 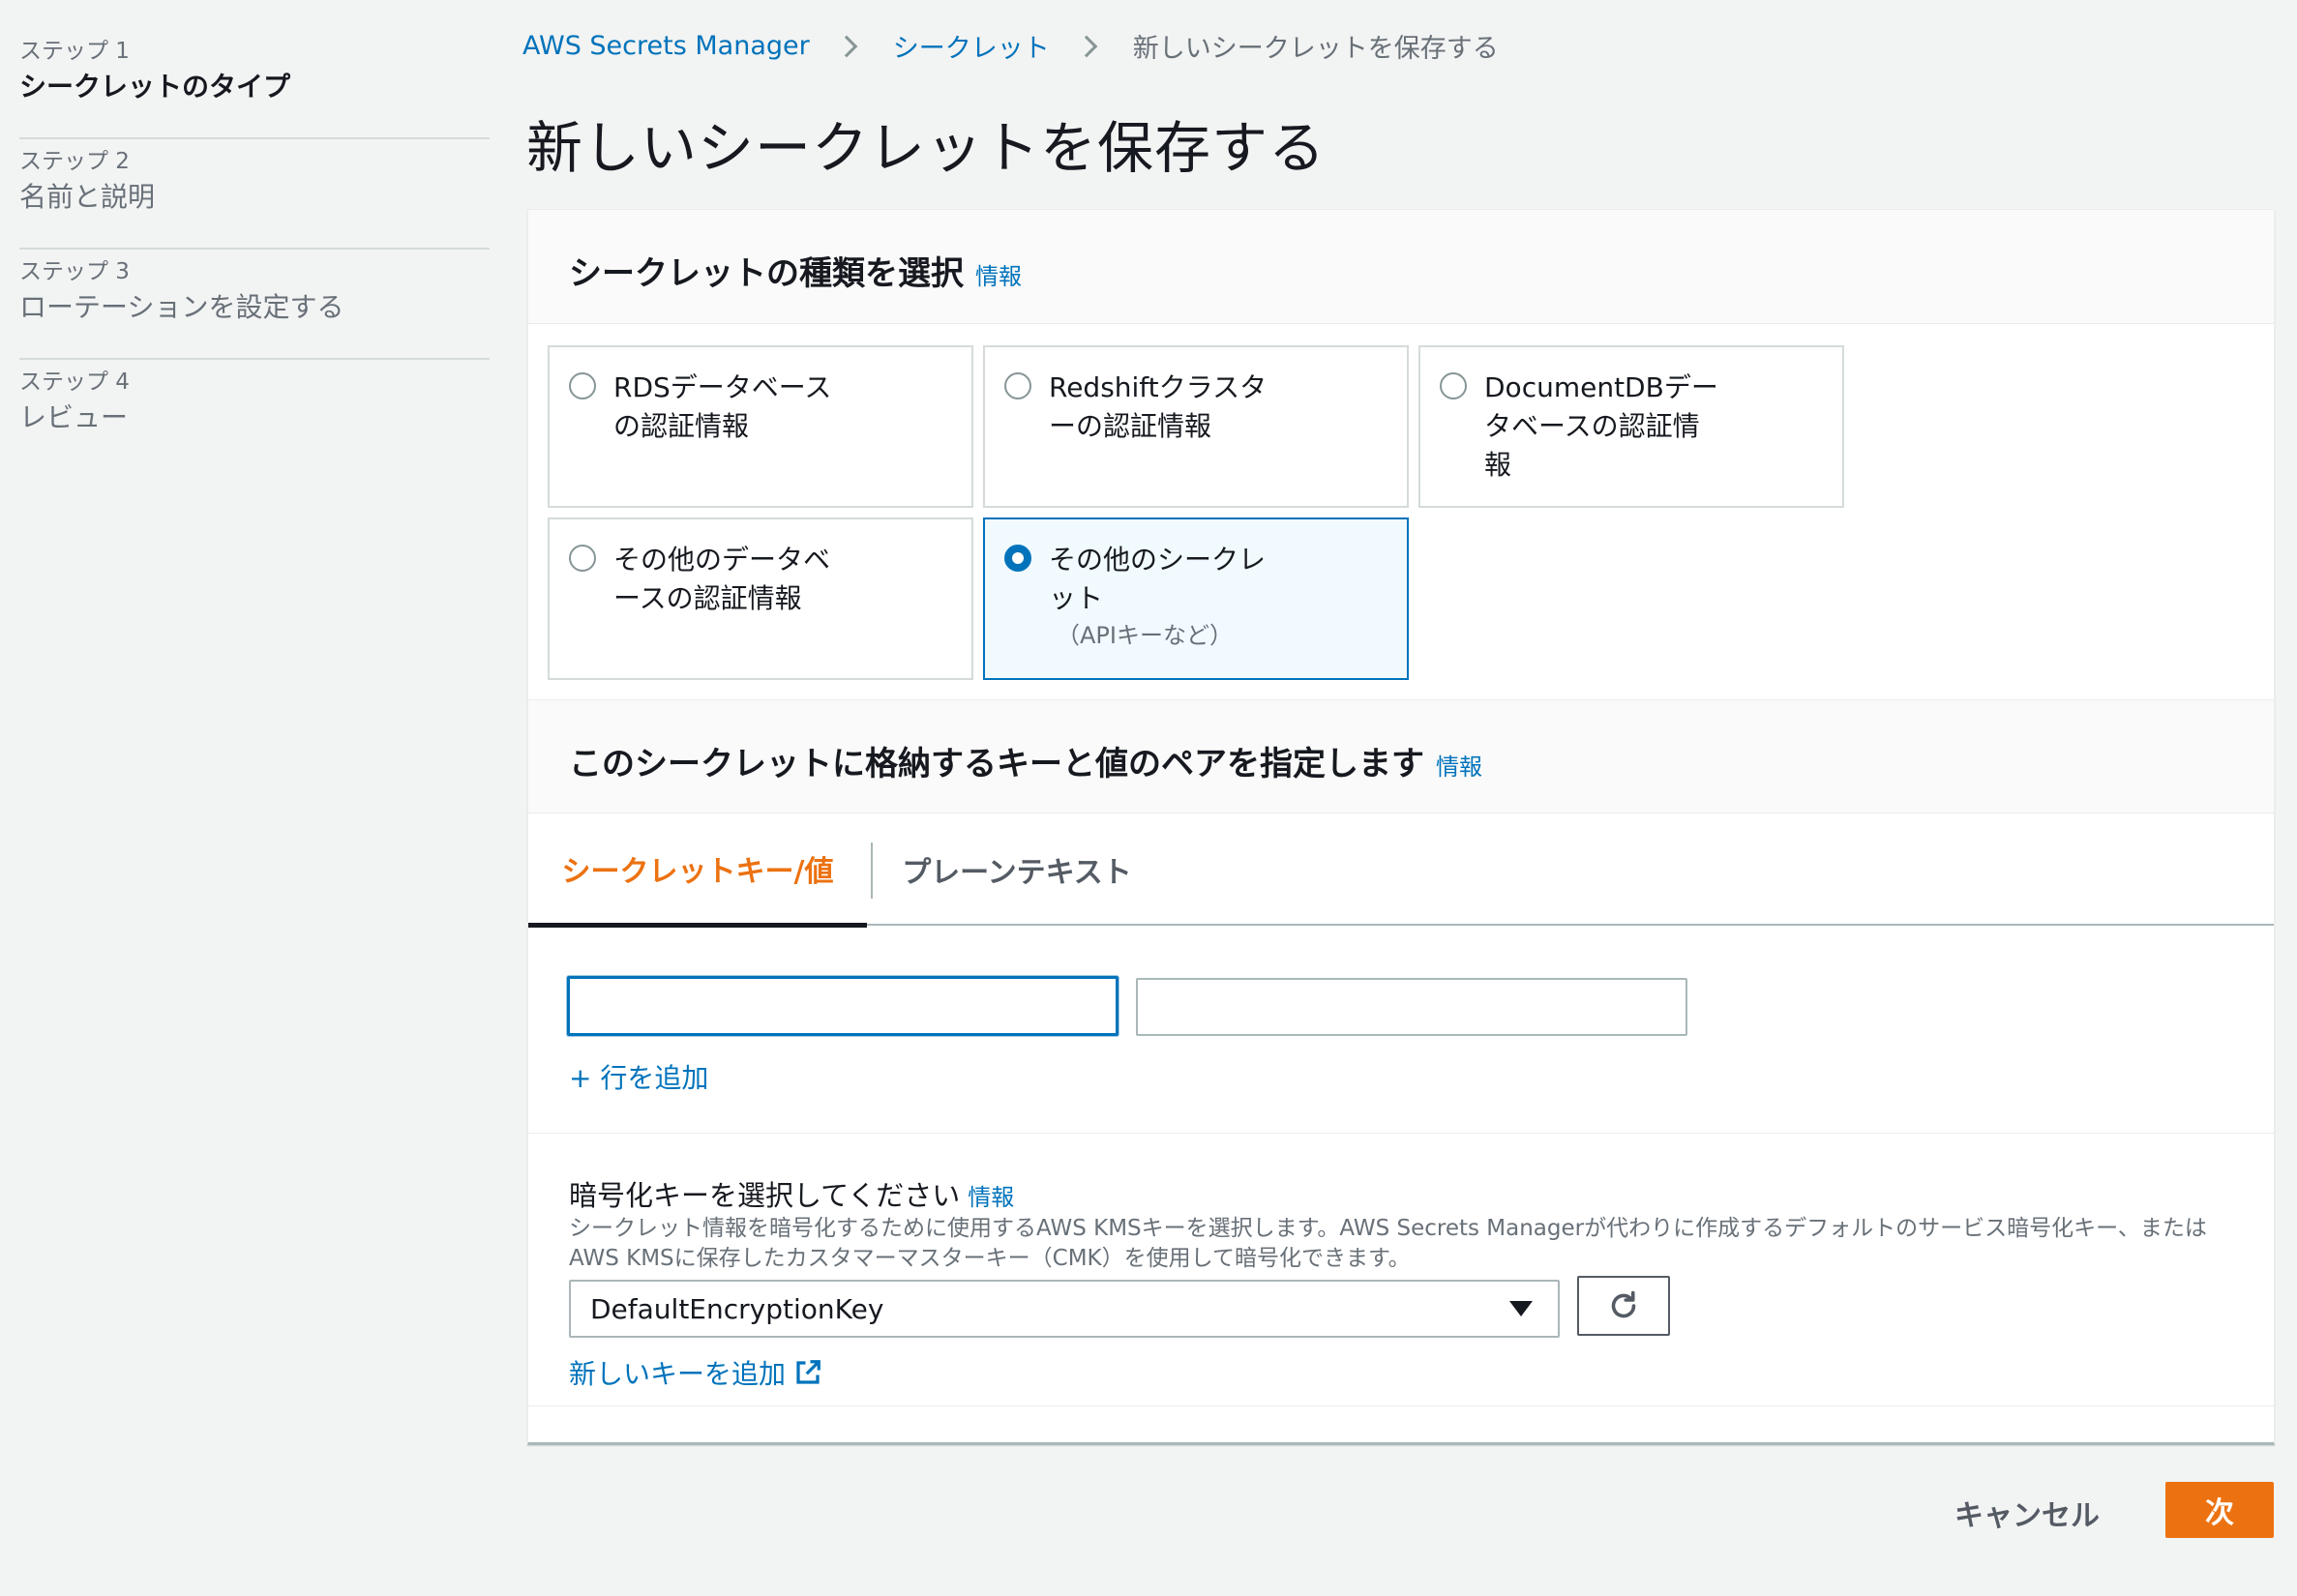 I want to click on step-title: ローテーションを設定する, so click(x=181, y=307).